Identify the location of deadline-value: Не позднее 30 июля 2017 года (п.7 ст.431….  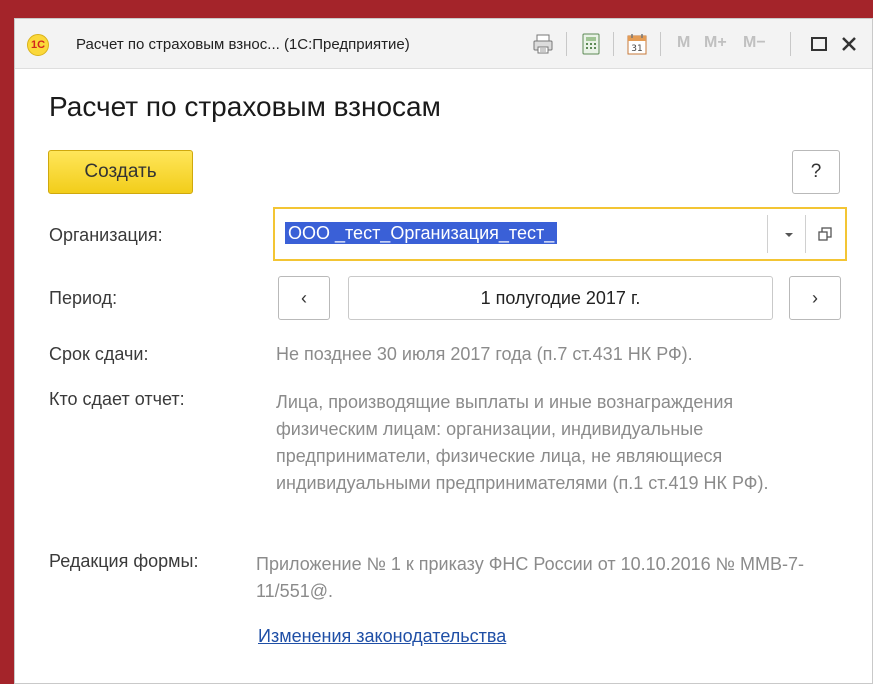
(484, 354).